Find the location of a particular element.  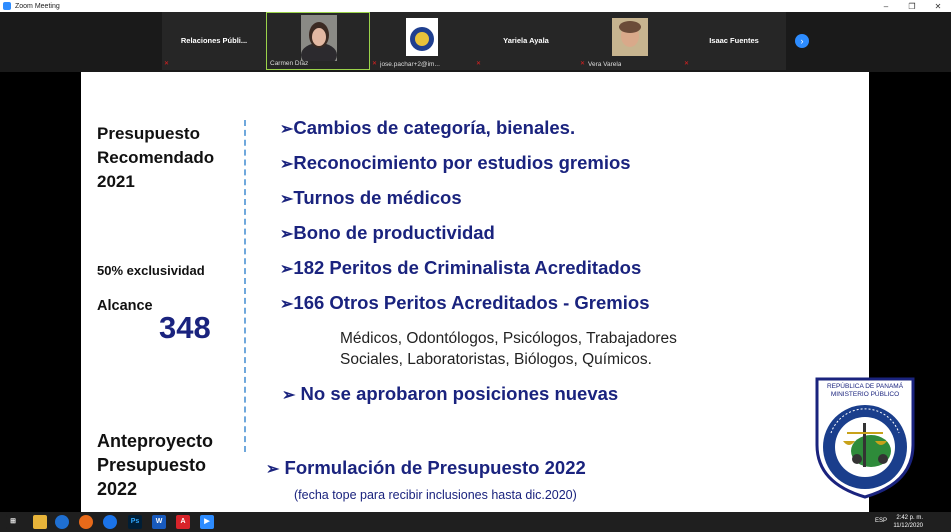

close-button: ✕ is located at coordinates (938, 6).